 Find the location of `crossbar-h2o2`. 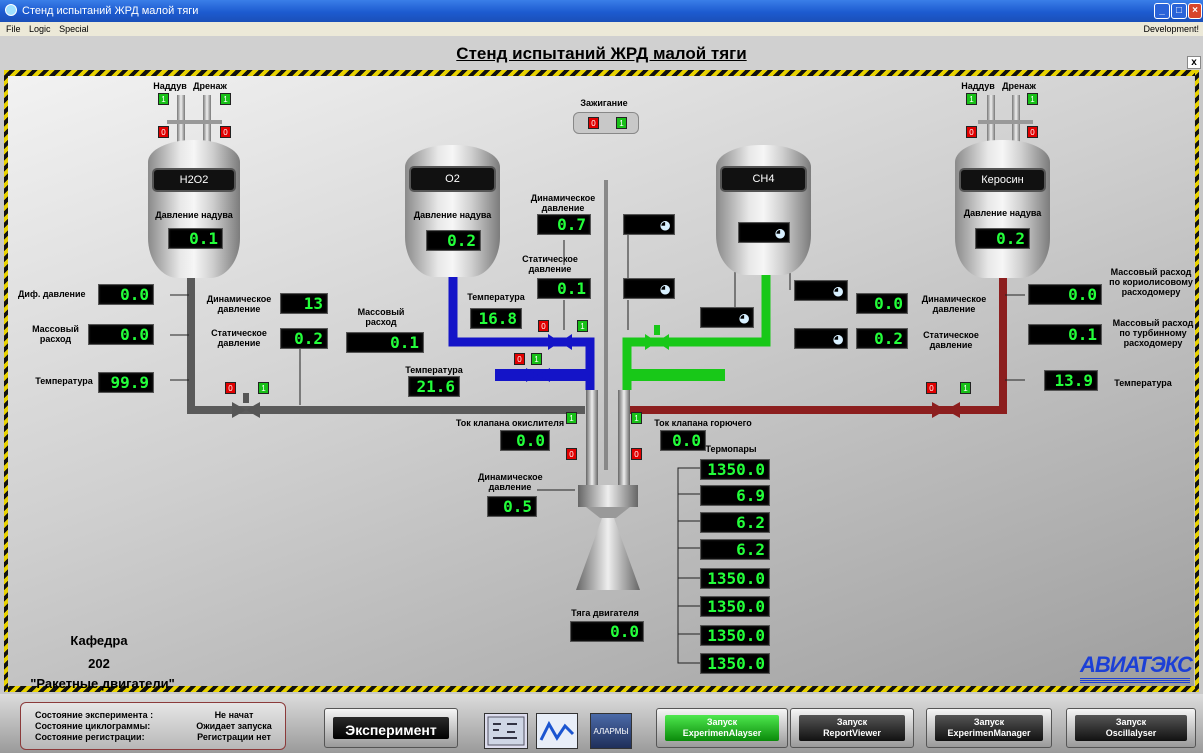

crossbar-h2o2 is located at coordinates (194, 122).